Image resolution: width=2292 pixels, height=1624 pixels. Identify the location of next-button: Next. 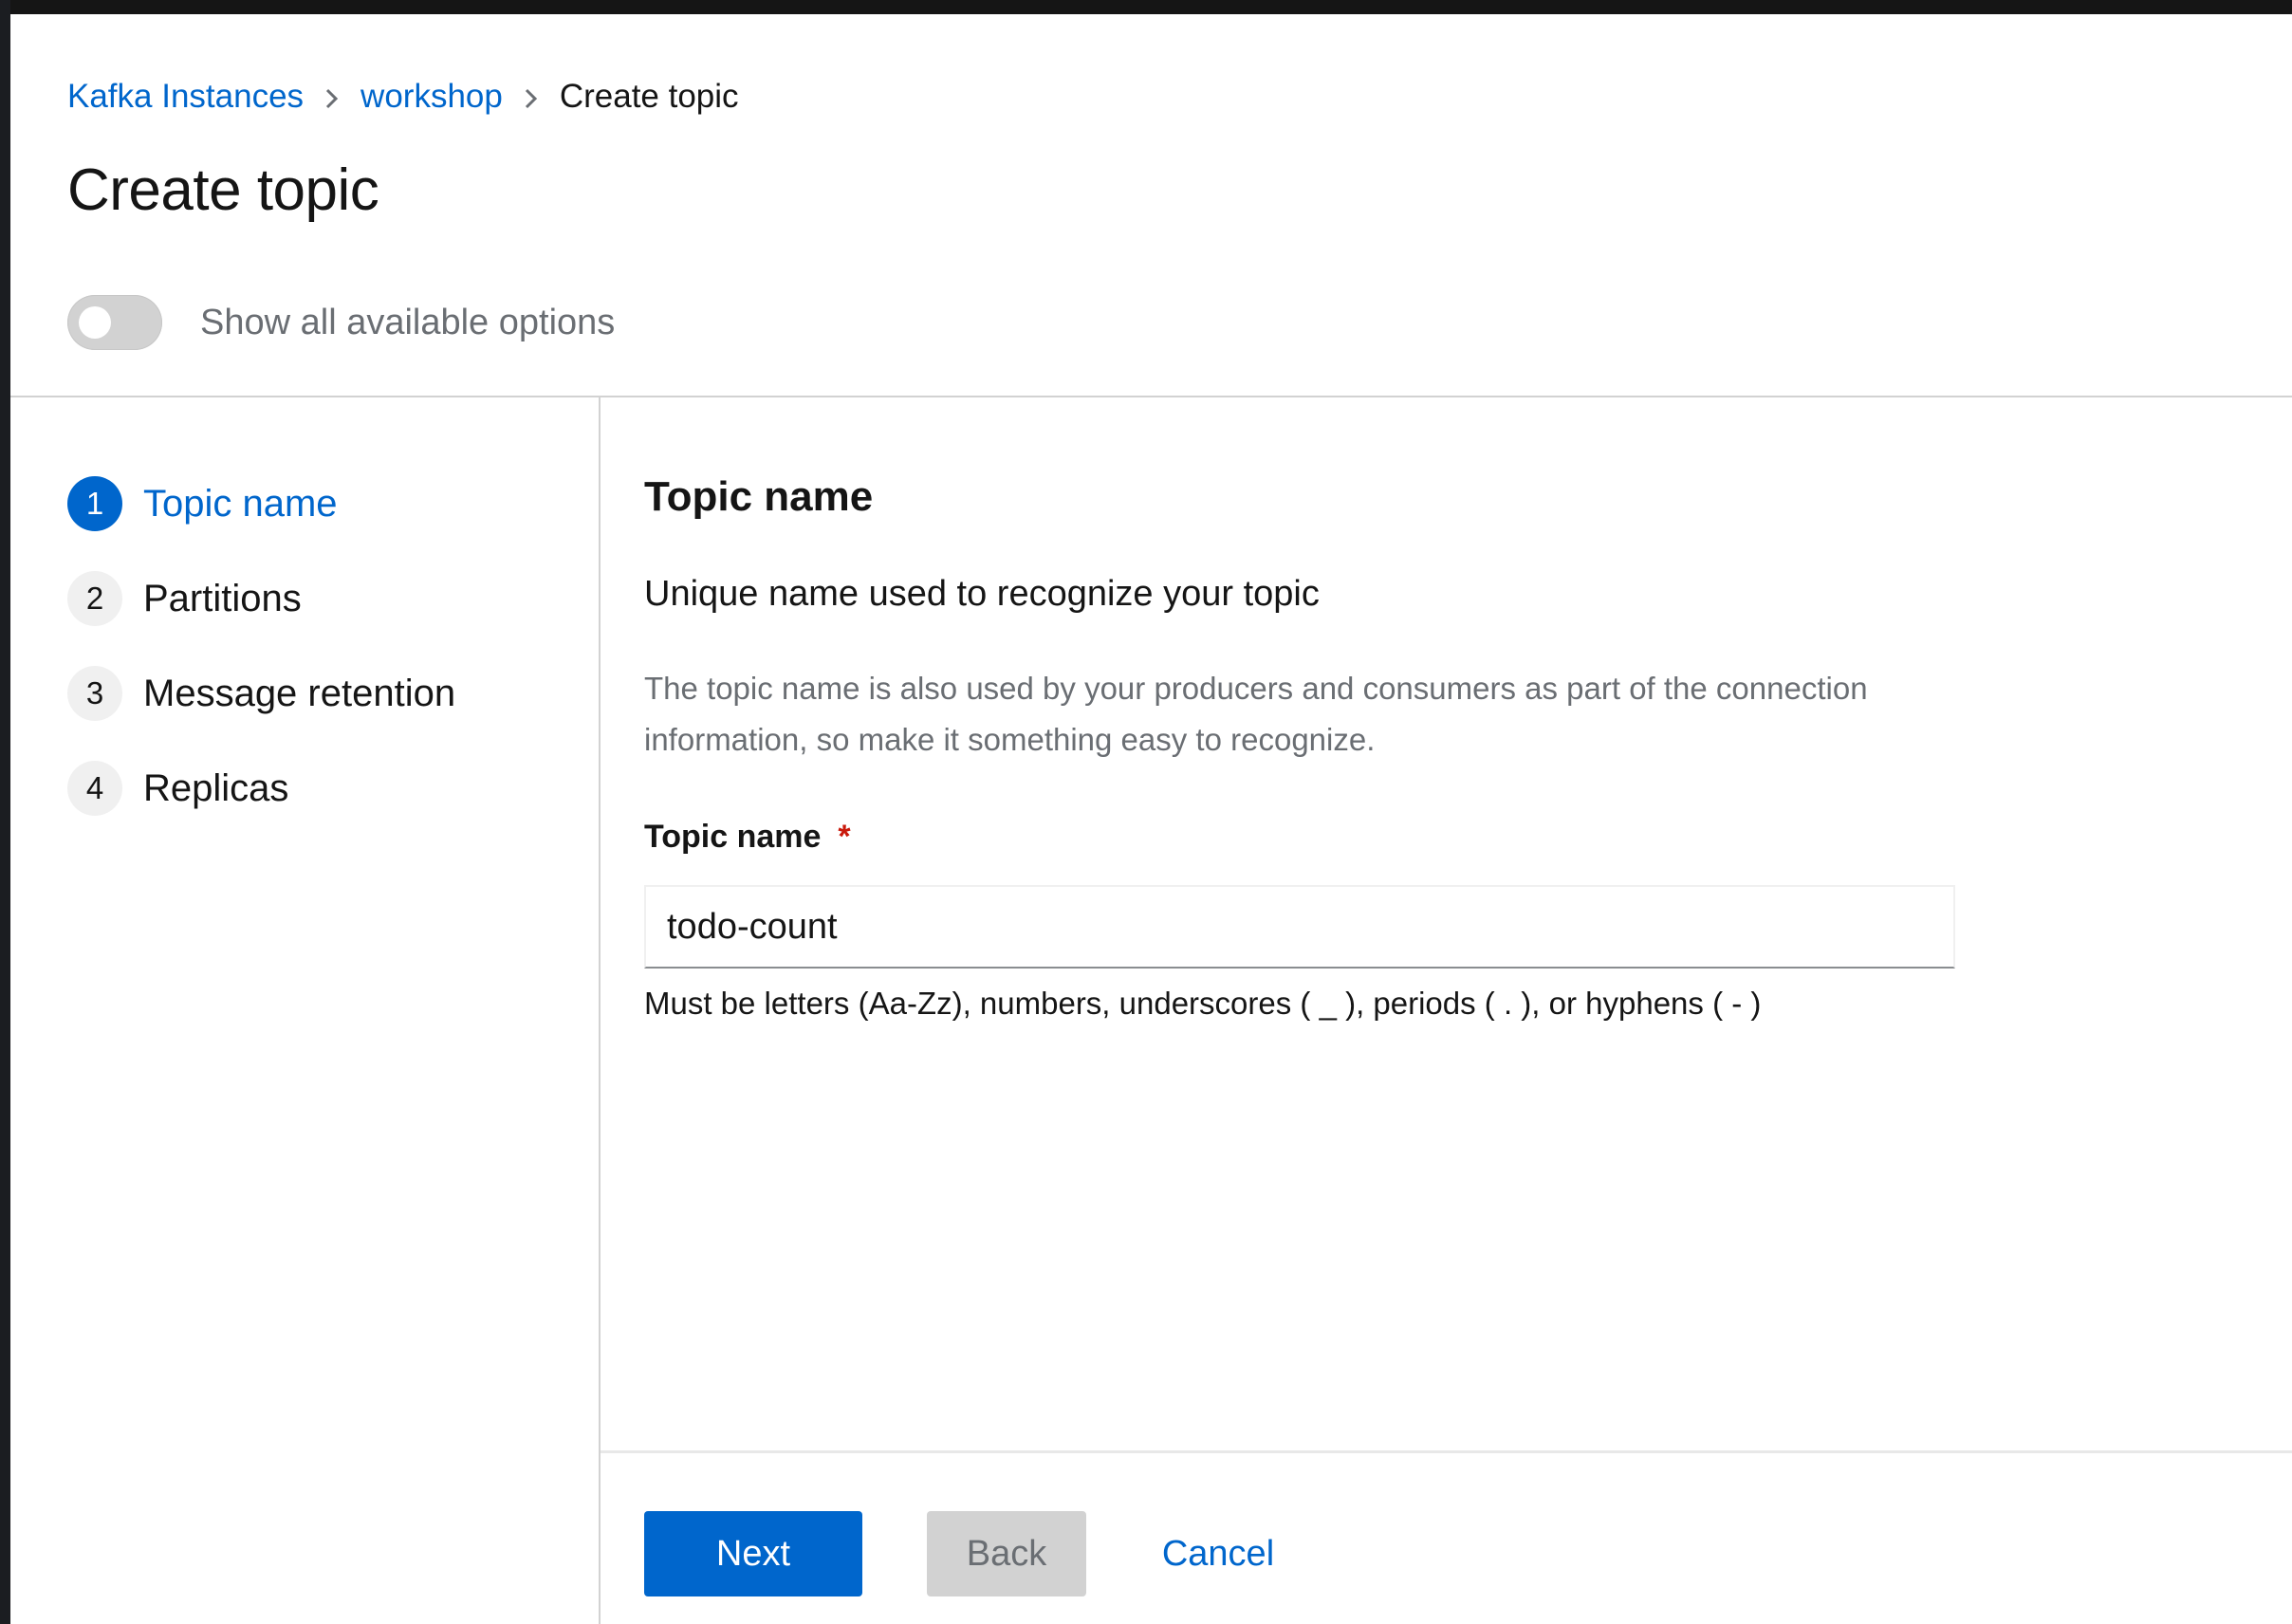
(753, 1554).